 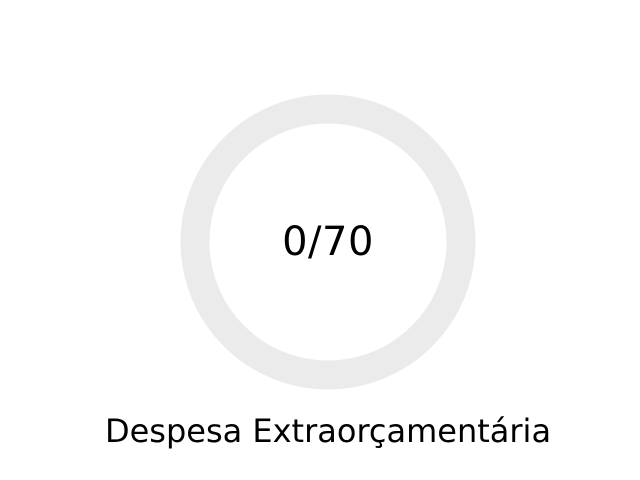 I want to click on progress-label: Despesa Extraorçamentária, so click(x=328, y=431).